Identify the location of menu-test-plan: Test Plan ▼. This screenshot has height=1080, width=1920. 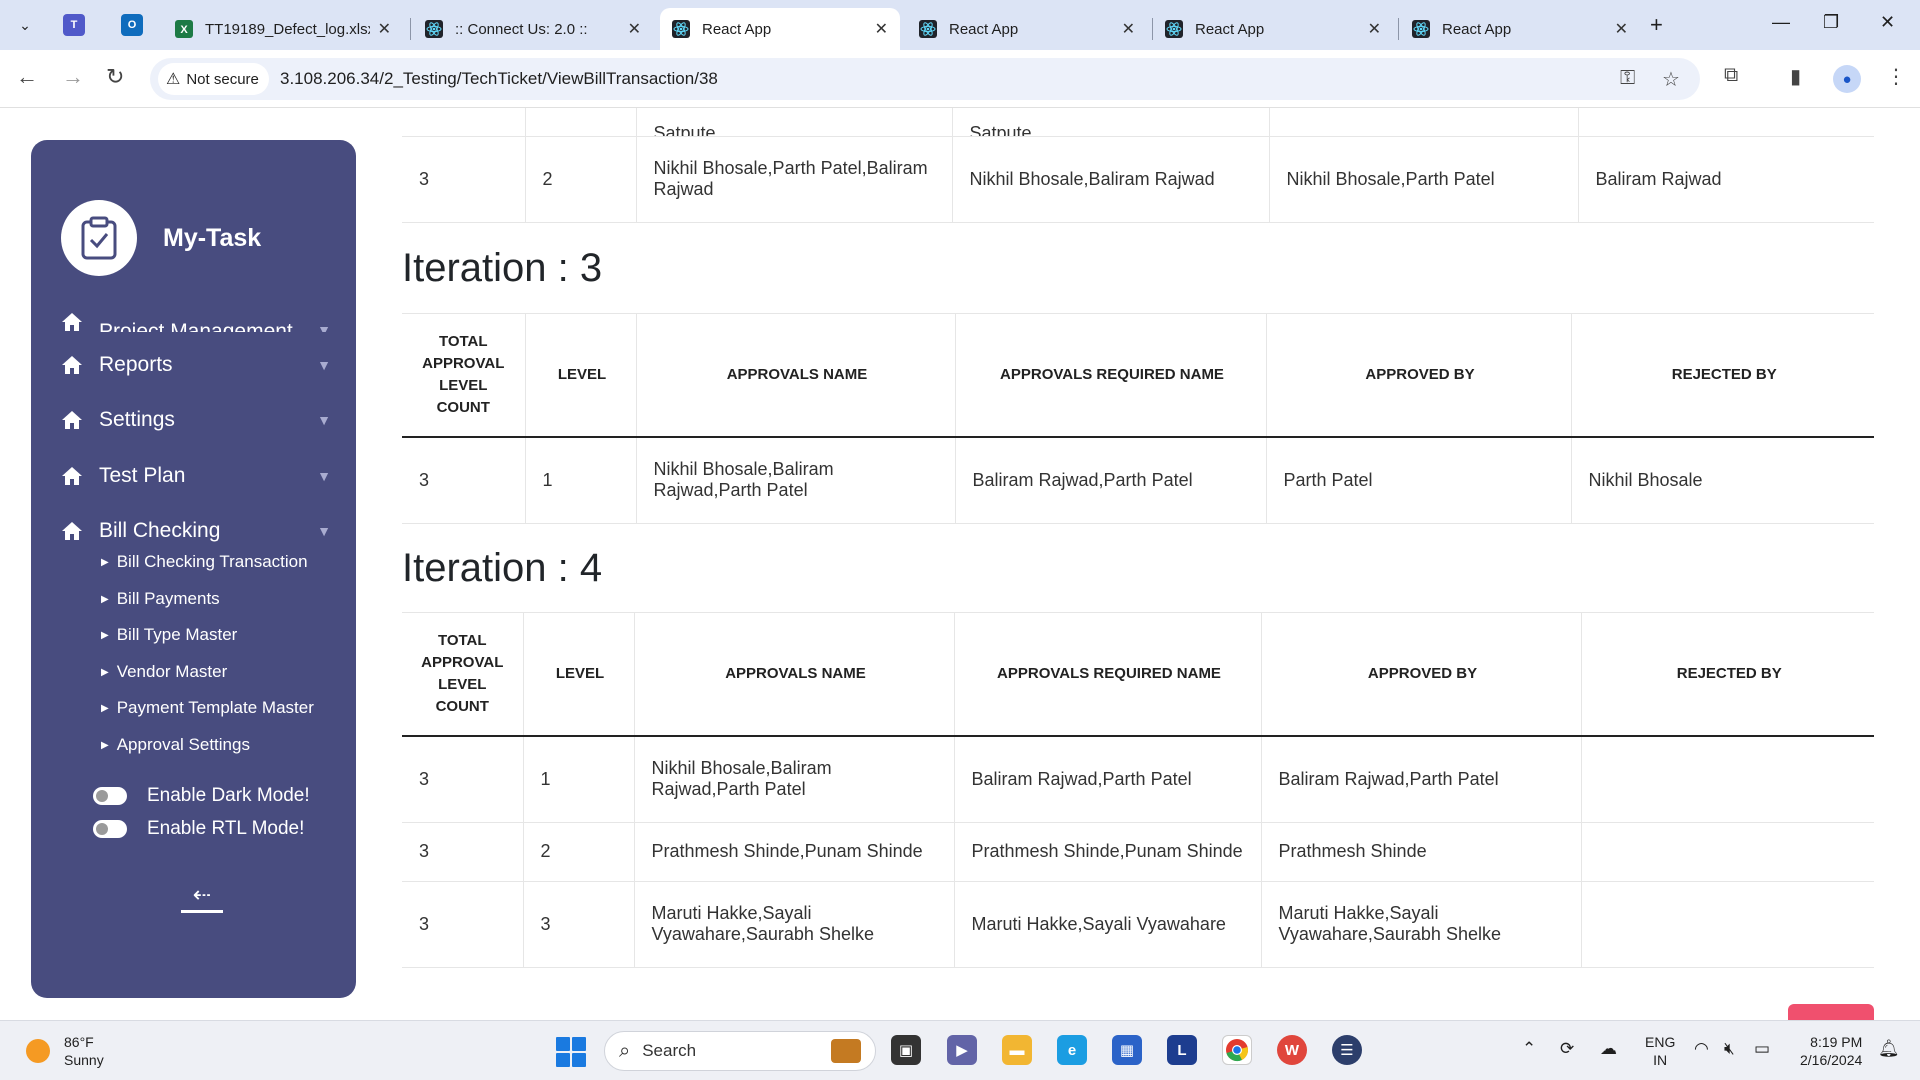
(196, 476).